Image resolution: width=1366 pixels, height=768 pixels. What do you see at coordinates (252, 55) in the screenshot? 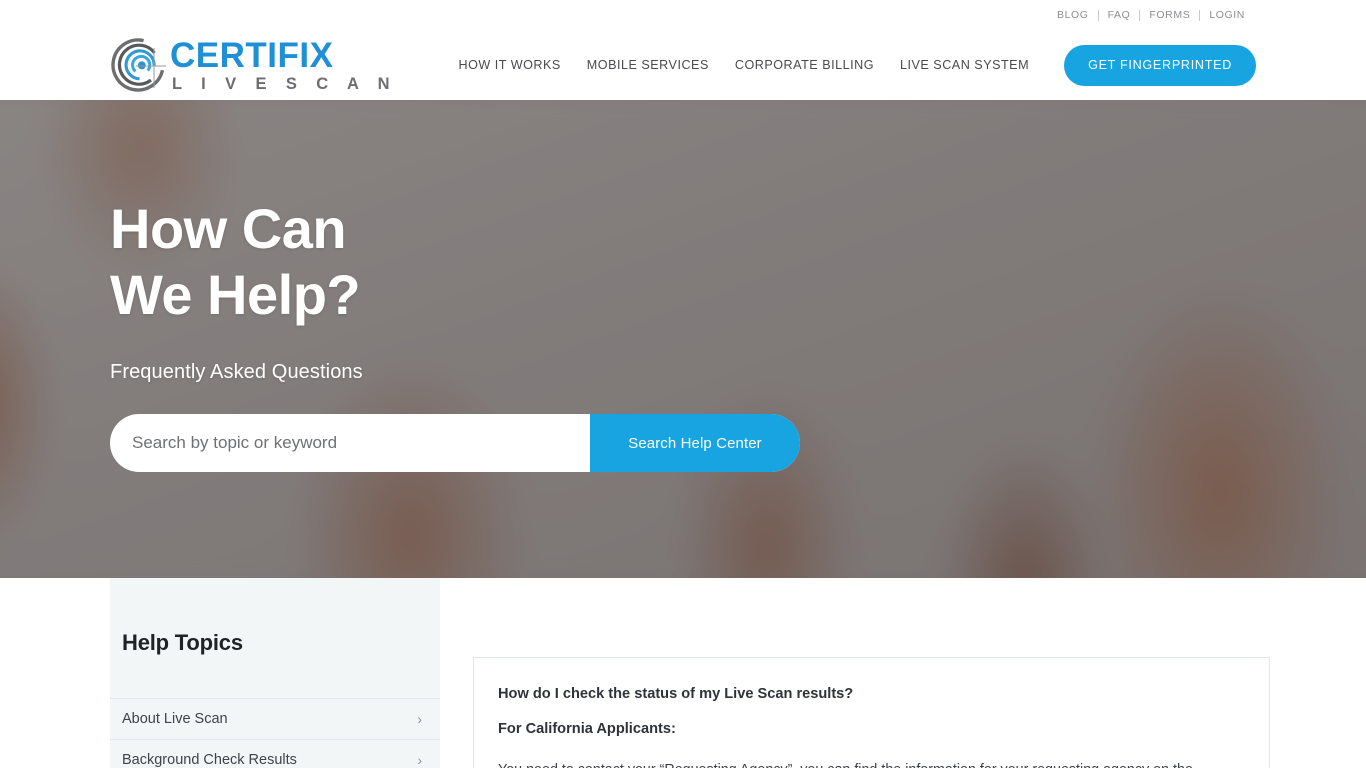
I see `logo-text-certifix: CERTIFIX` at bounding box center [252, 55].